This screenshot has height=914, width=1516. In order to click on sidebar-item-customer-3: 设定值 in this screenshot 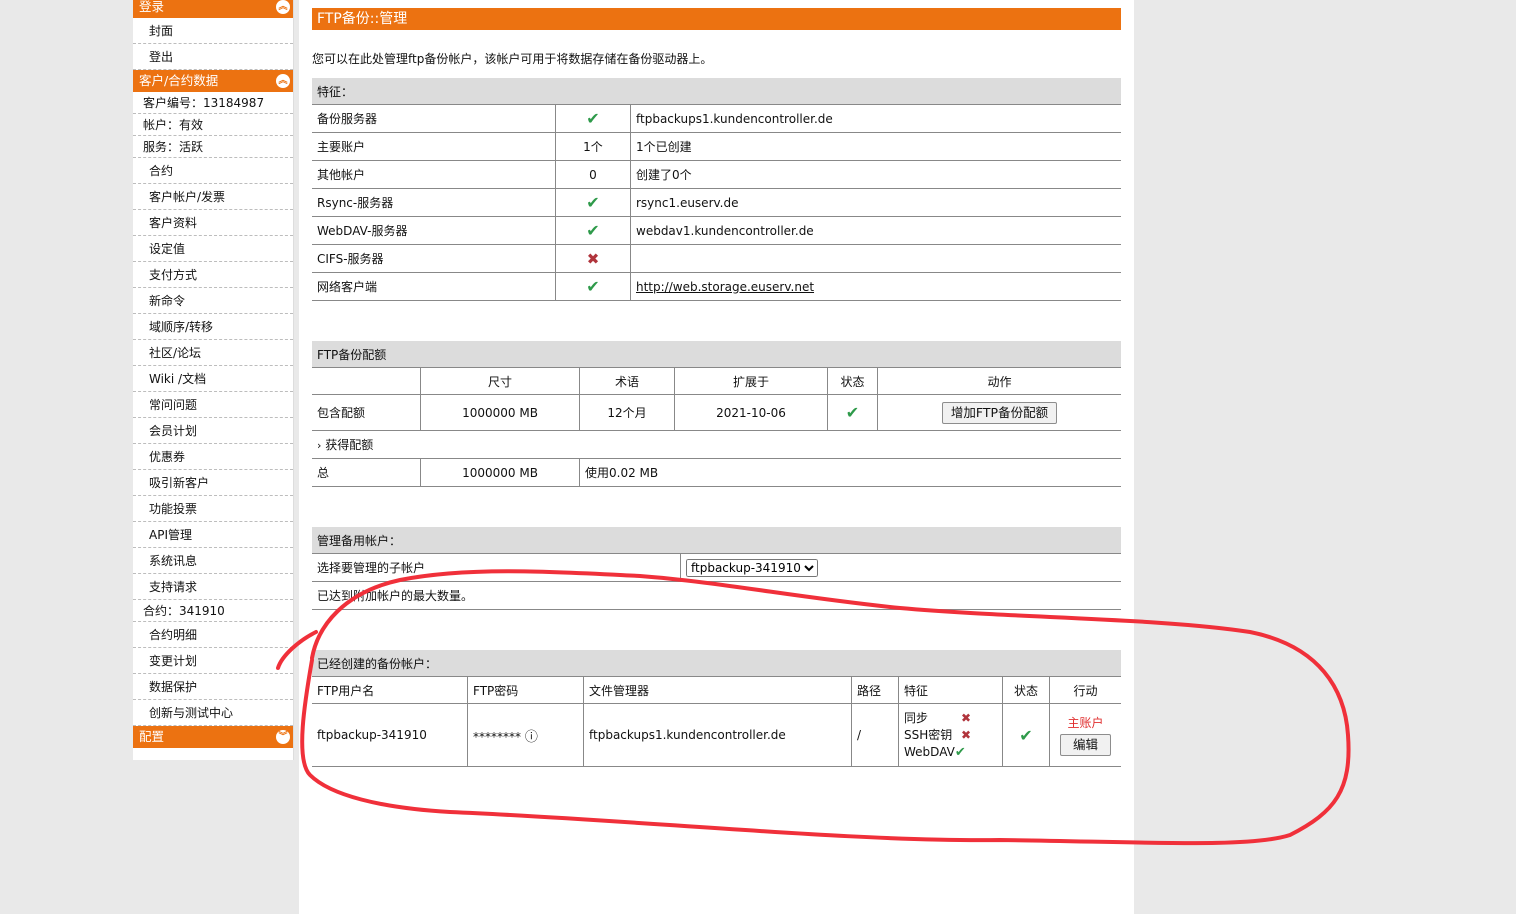, I will do `click(213, 249)`.